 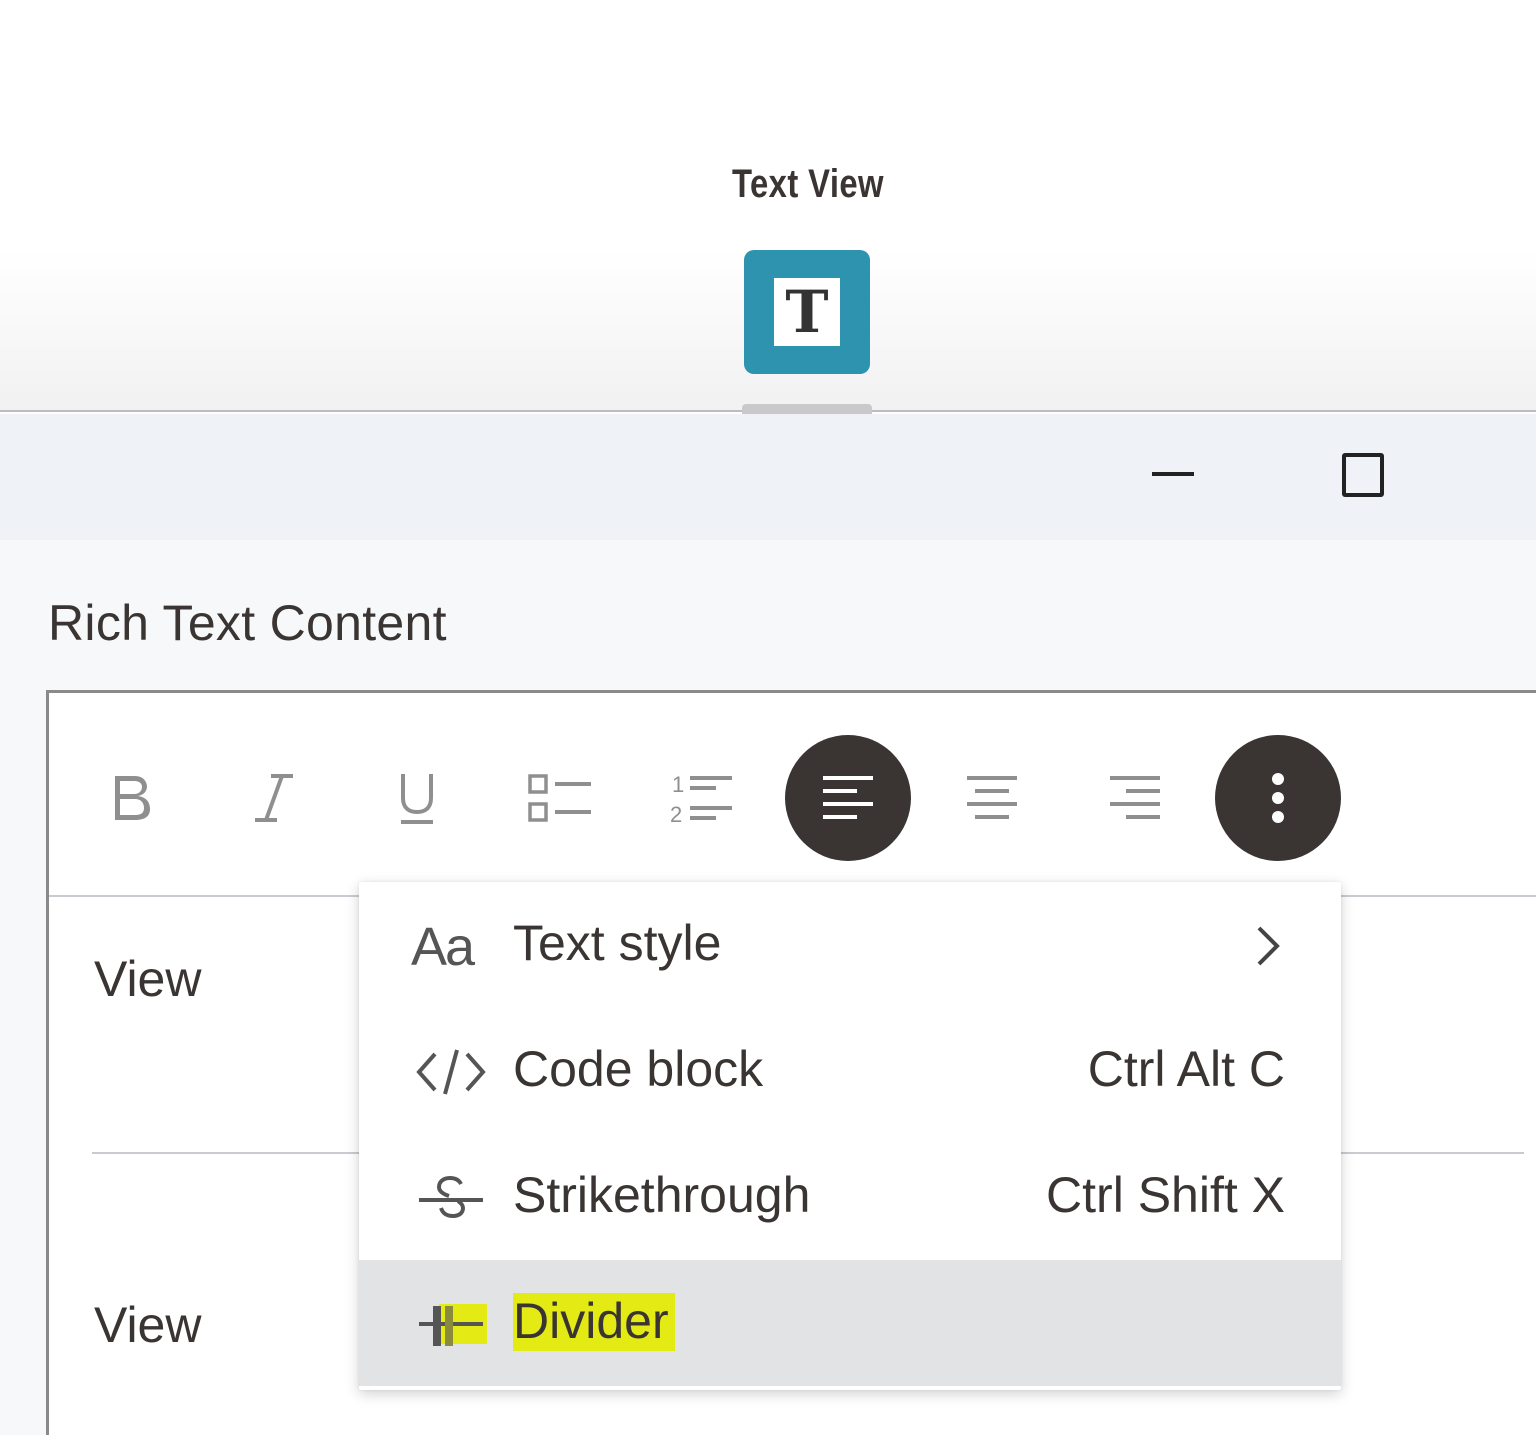 I want to click on widget-icon-letter: T, so click(x=807, y=312).